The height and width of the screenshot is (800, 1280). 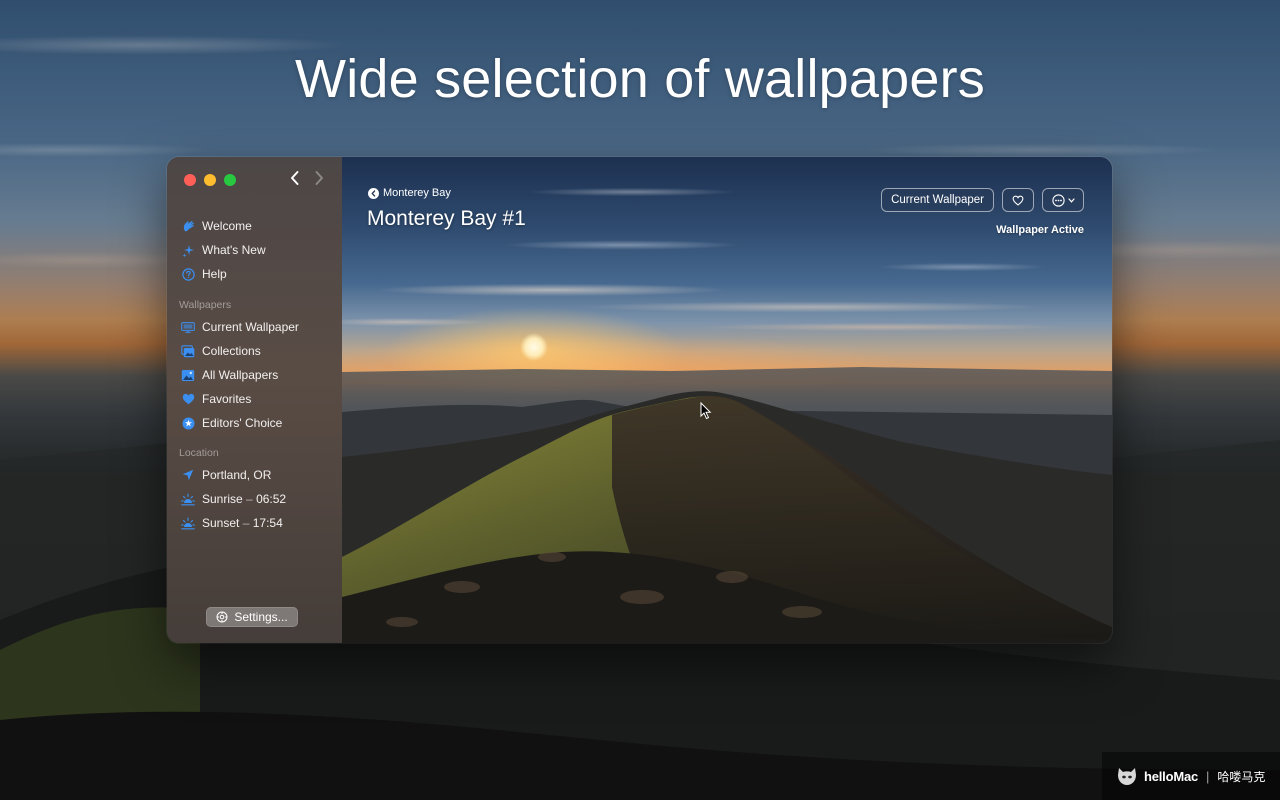 What do you see at coordinates (188, 523) in the screenshot?
I see `sunset-icon` at bounding box center [188, 523].